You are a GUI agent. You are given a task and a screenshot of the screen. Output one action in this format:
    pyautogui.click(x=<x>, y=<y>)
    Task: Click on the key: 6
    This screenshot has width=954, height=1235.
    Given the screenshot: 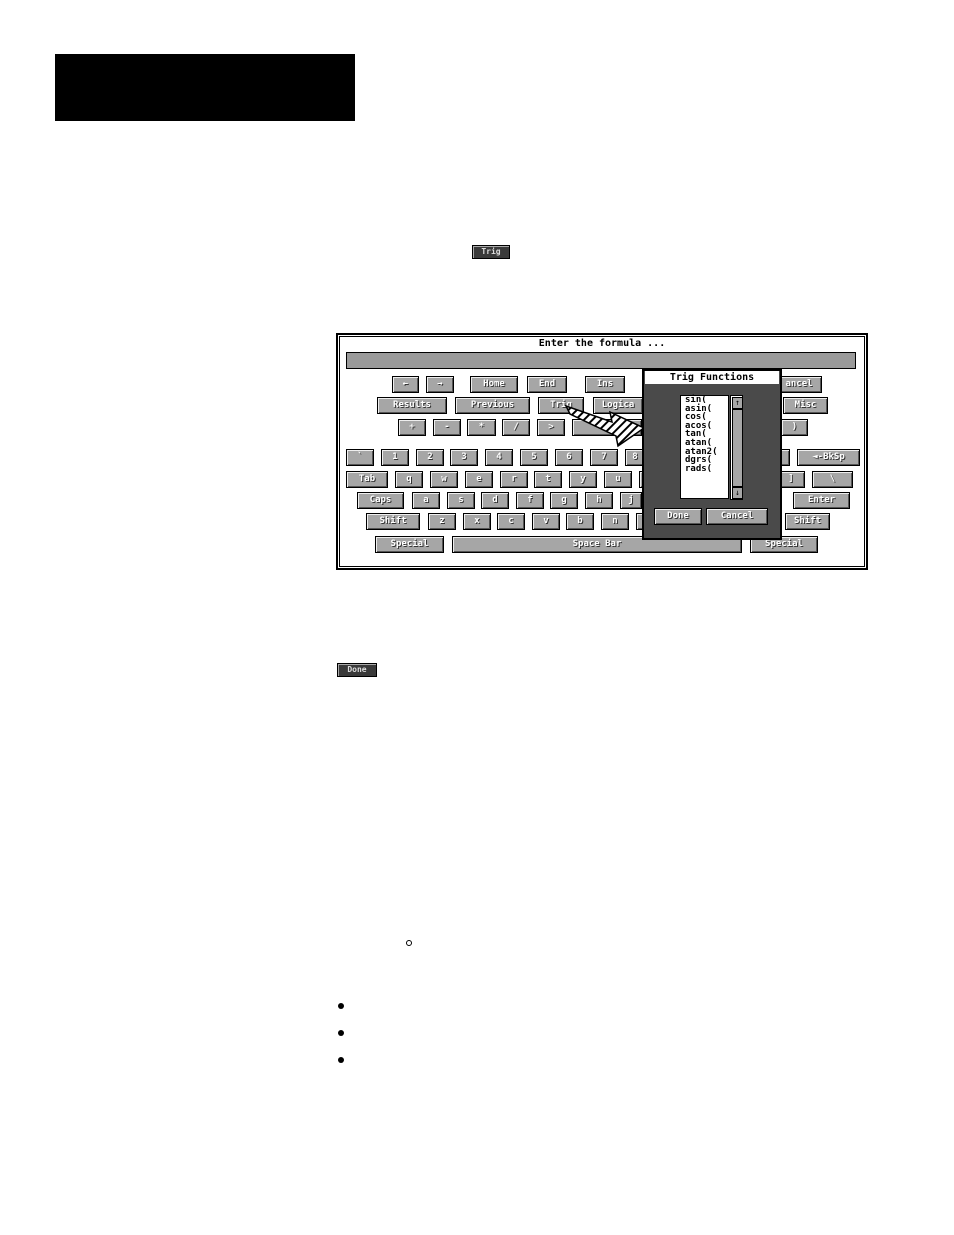 What is the action you would take?
    pyautogui.click(x=569, y=457)
    